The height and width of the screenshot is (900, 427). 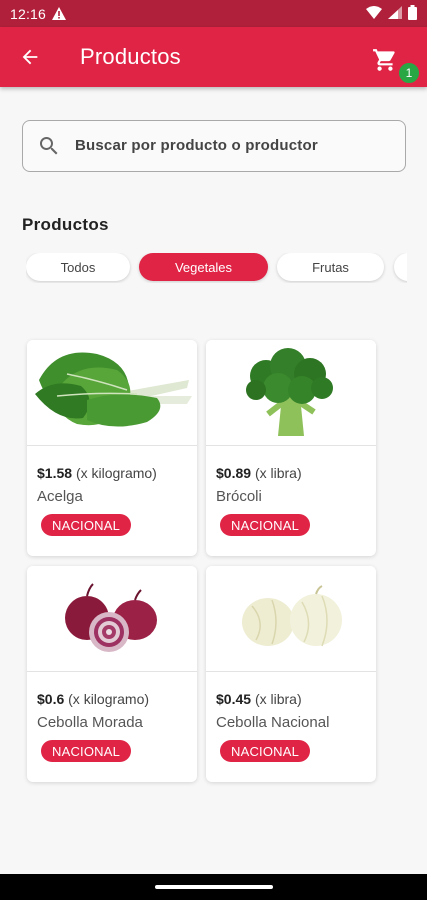 I want to click on app-bar: Productos 1, so click(x=213, y=57).